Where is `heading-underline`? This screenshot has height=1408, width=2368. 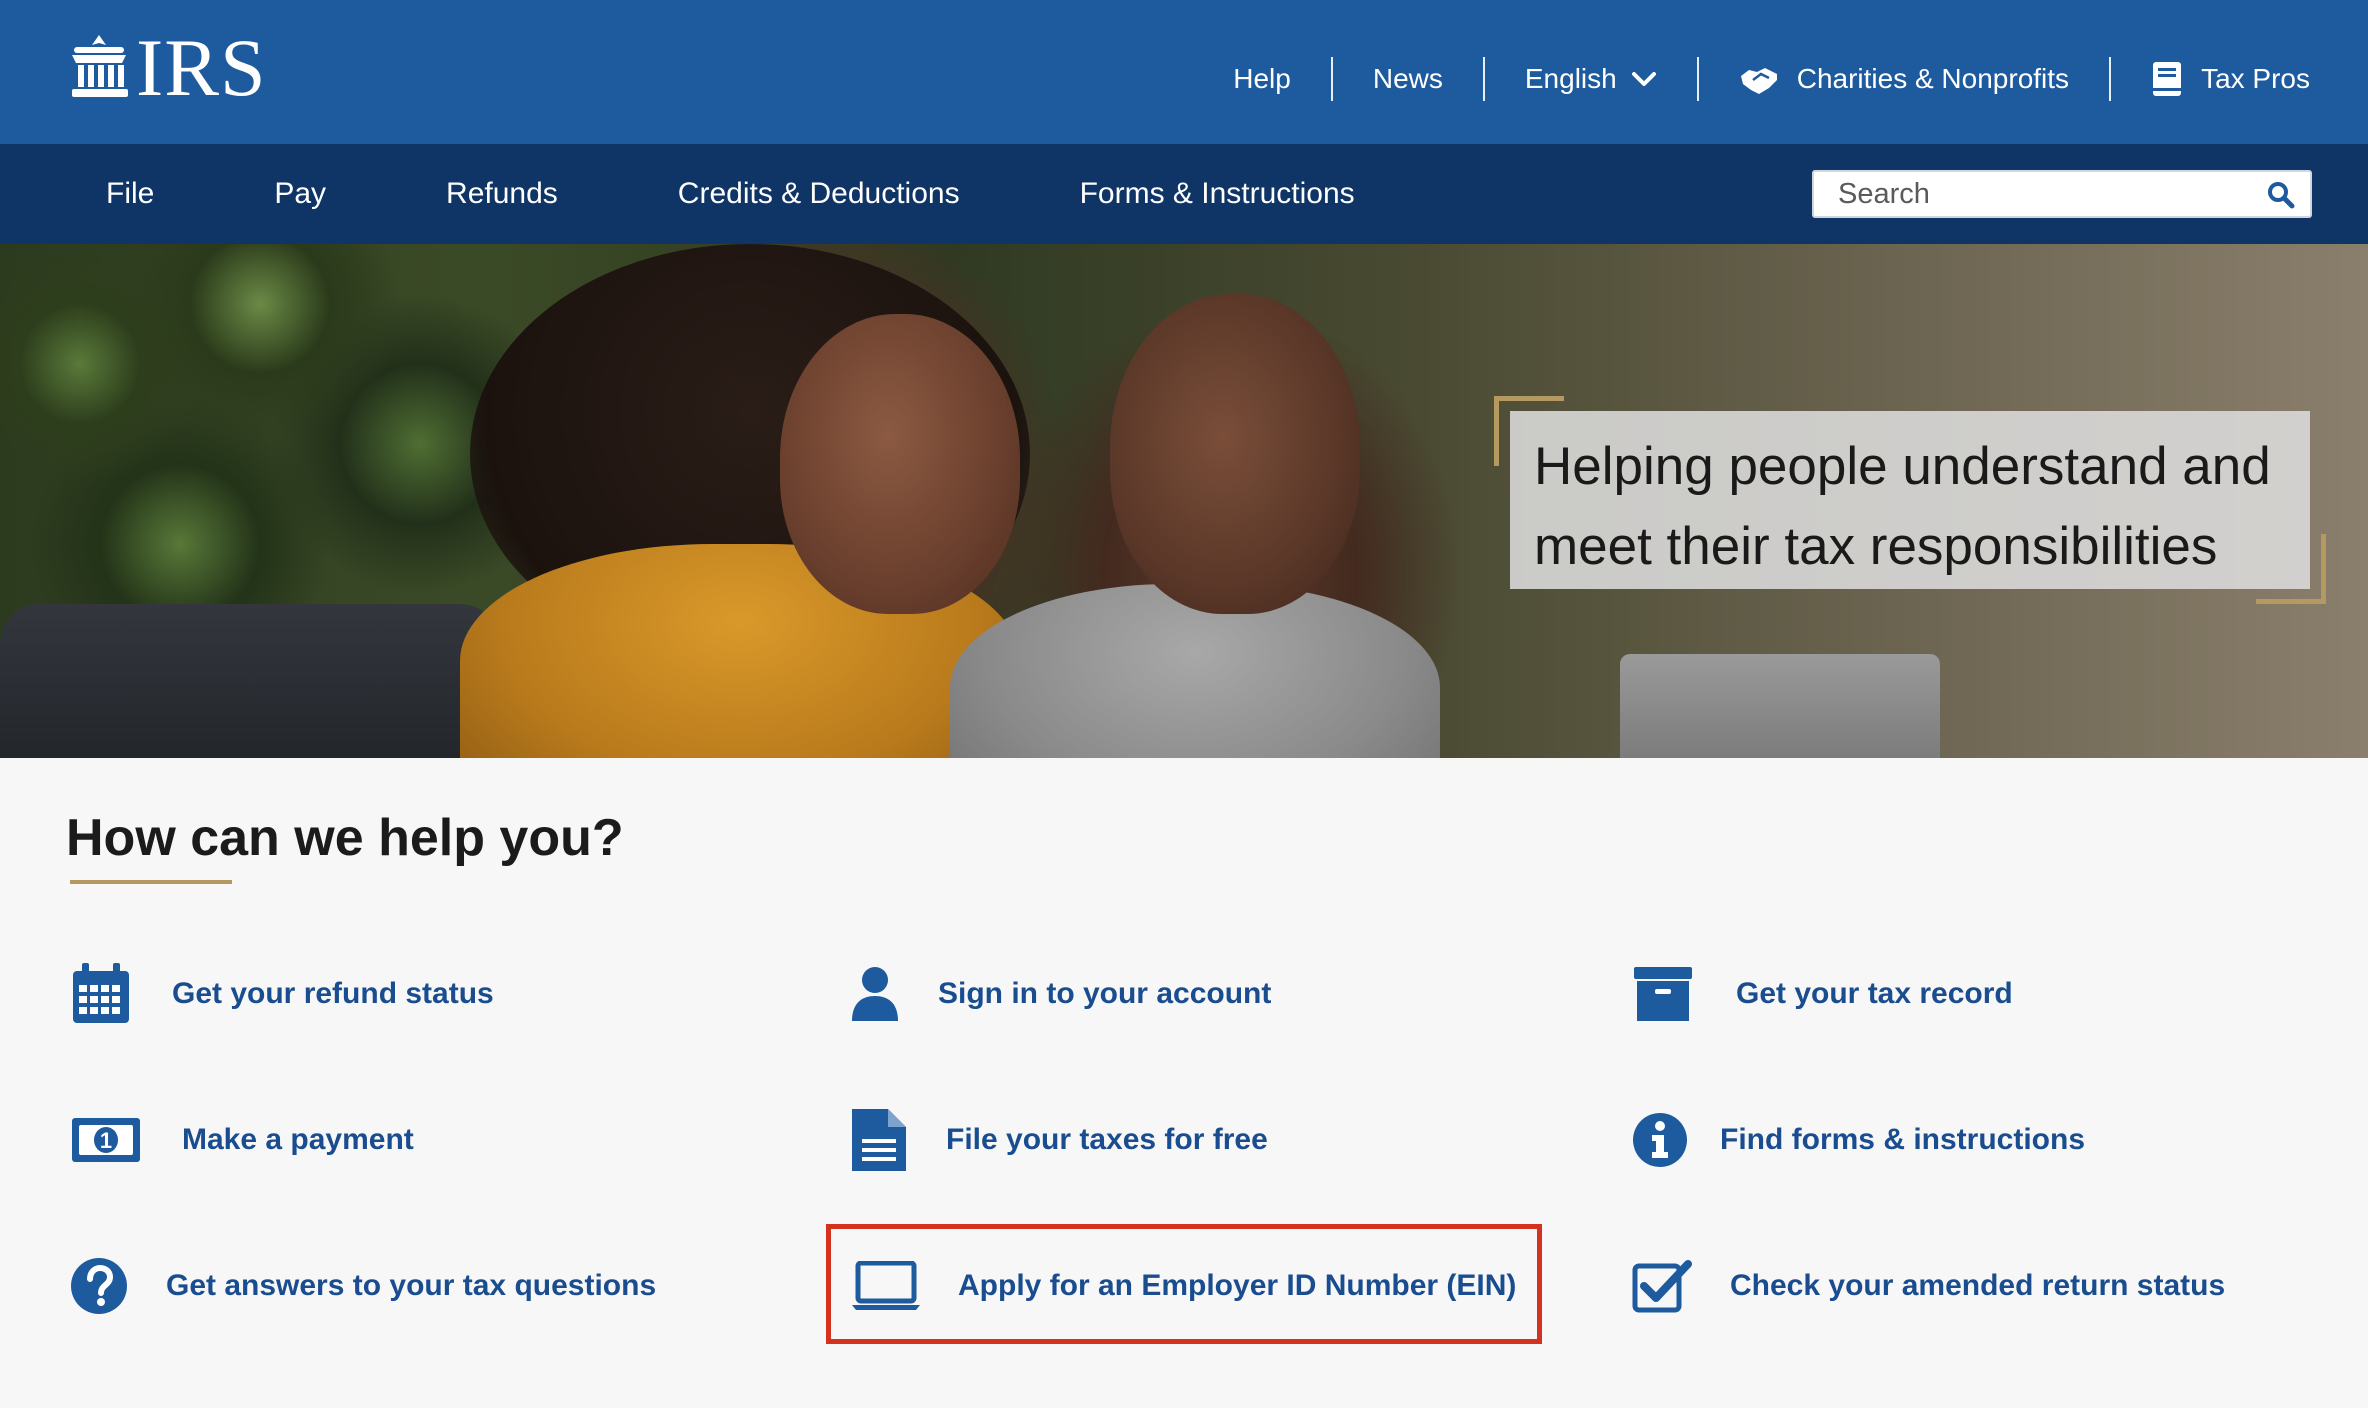 heading-underline is located at coordinates (151, 882).